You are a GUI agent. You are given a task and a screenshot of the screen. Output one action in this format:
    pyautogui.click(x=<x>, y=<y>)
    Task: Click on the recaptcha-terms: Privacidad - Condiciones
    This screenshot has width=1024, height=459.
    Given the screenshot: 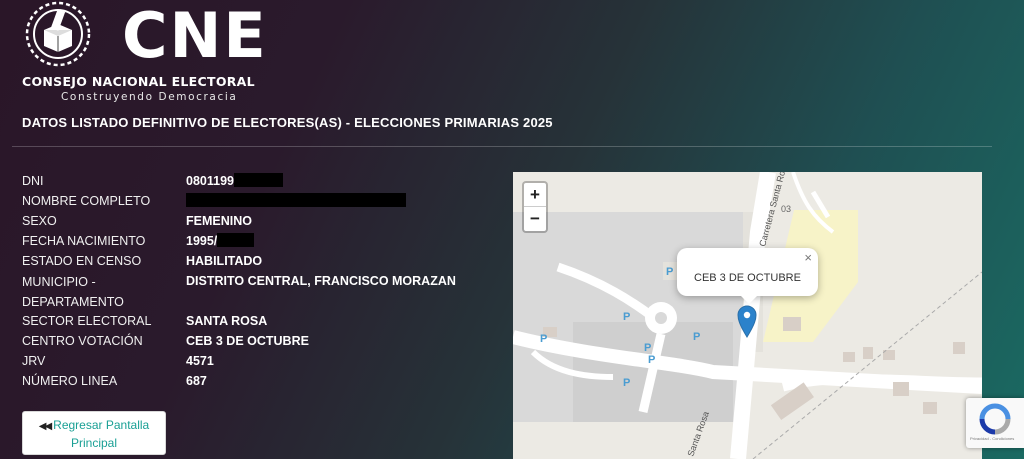 What is the action you would take?
    pyautogui.click(x=992, y=438)
    